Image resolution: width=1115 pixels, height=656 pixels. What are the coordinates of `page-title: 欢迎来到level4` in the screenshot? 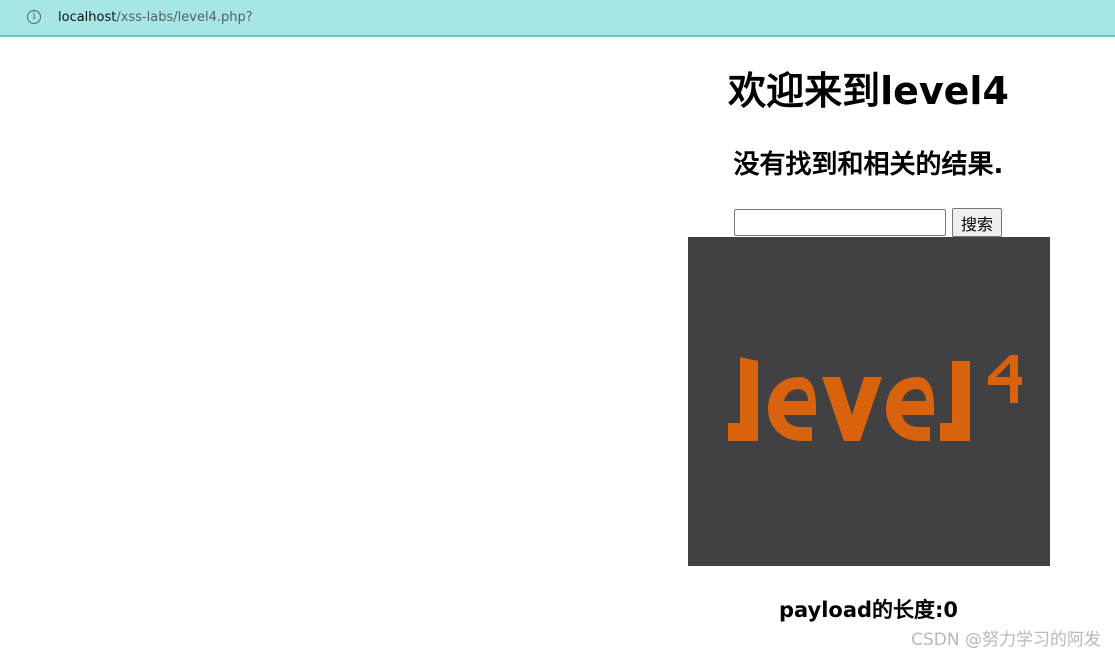 It's located at (868, 91).